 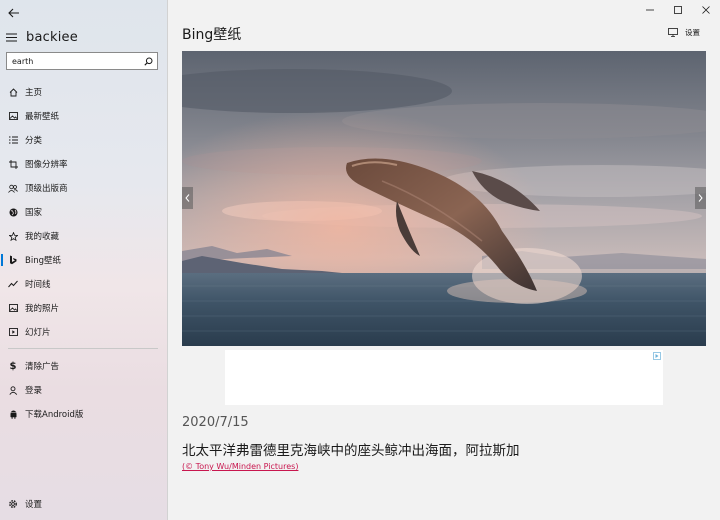 I want to click on sidebar-item-categories: 分类, so click(x=84, y=140).